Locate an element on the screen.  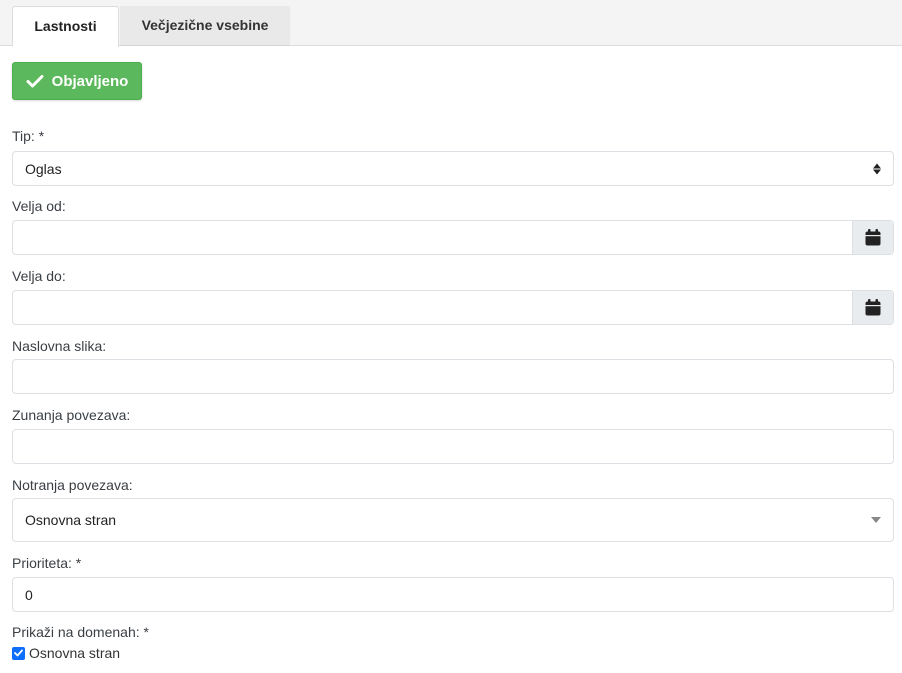
sort-arrows-icon is located at coordinates (877, 168).